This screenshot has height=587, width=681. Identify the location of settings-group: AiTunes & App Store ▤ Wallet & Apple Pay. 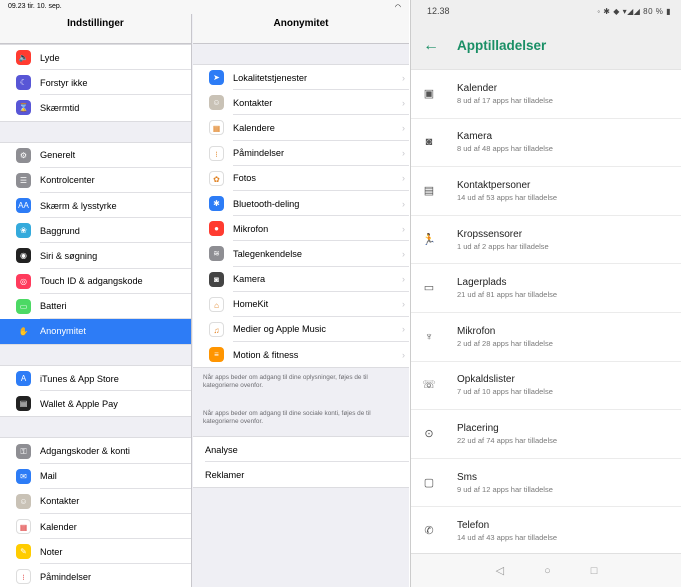
(95, 391).